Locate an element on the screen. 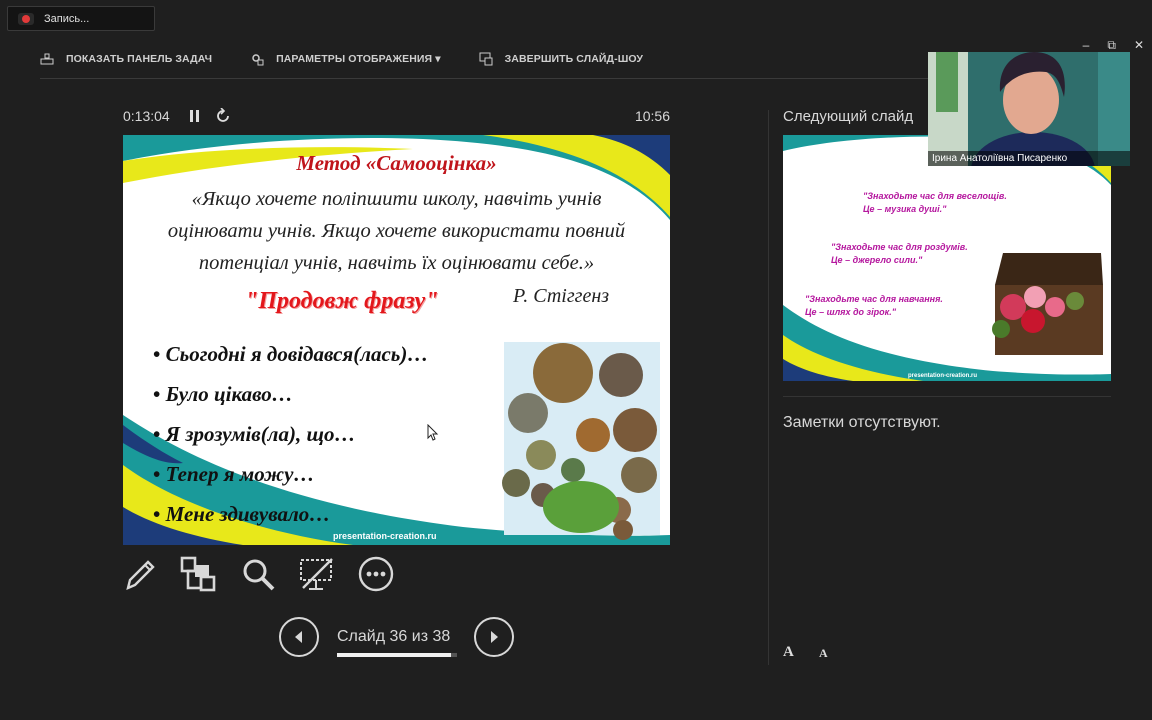 The image size is (1152, 720). webcam-video is located at coordinates (1029, 109).